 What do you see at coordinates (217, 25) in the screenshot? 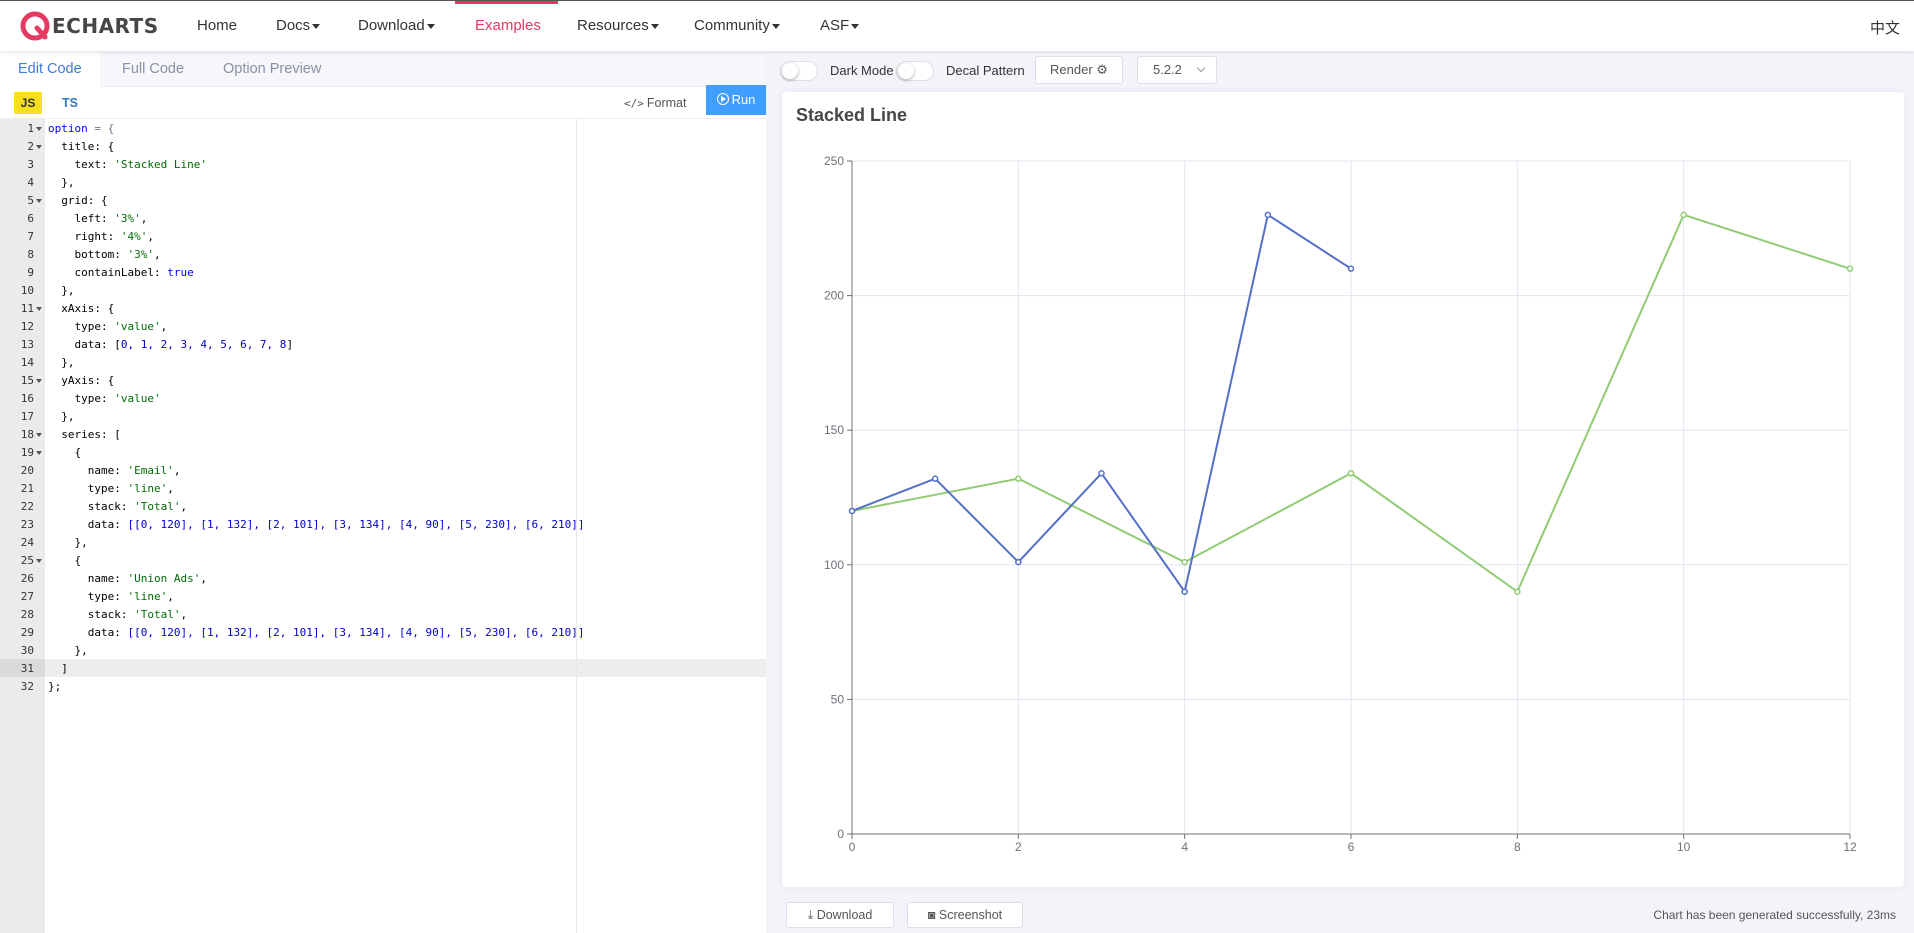
I see `nav-home: Home` at bounding box center [217, 25].